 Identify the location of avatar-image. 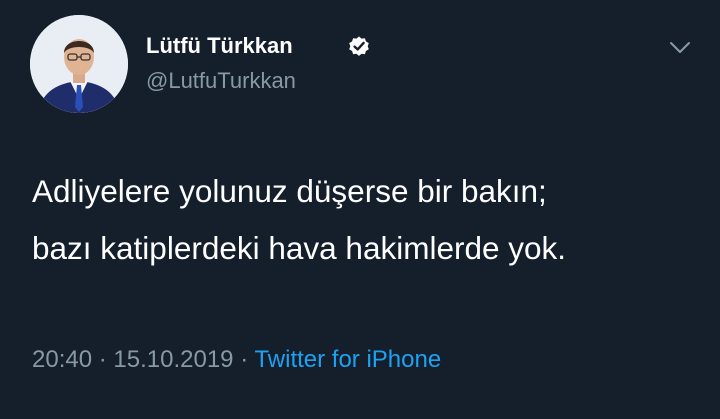
(79, 64).